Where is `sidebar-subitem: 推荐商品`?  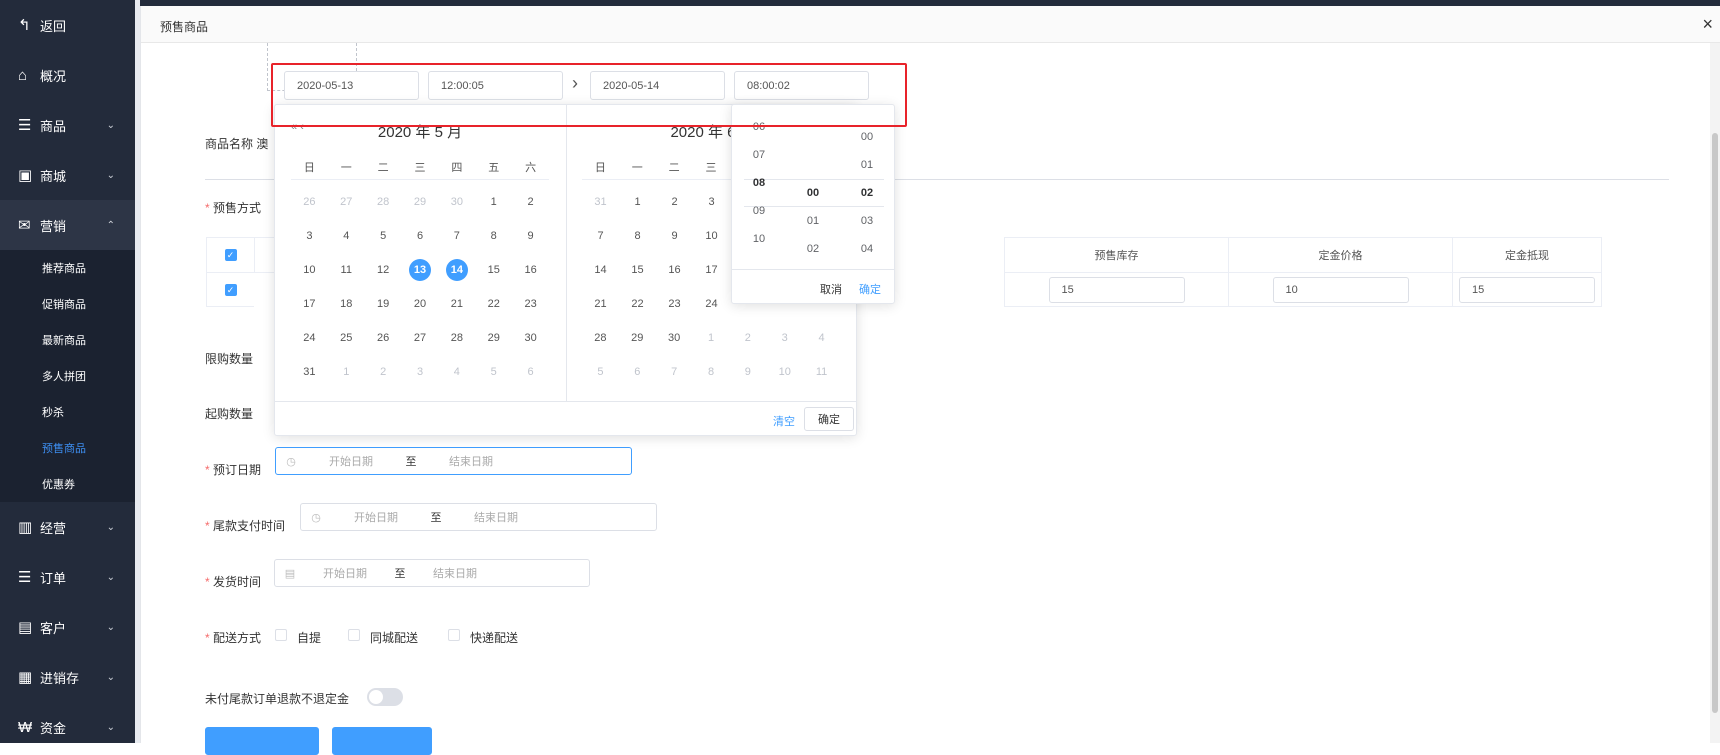 sidebar-subitem: 推荐商品 is located at coordinates (67, 268).